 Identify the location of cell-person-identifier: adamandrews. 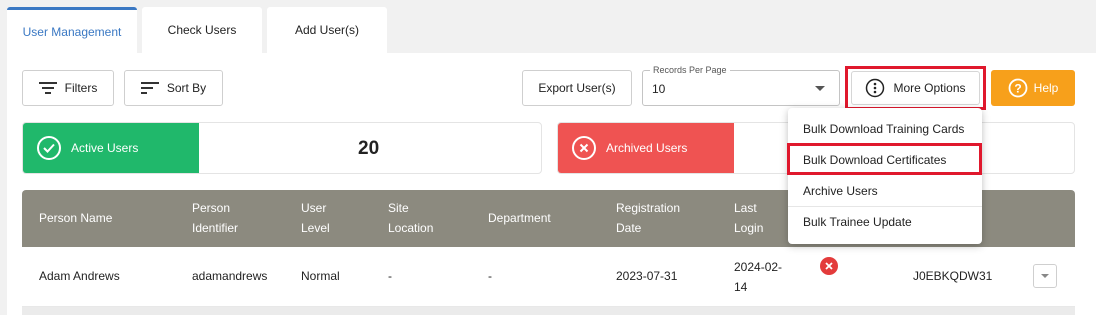
(230, 276).